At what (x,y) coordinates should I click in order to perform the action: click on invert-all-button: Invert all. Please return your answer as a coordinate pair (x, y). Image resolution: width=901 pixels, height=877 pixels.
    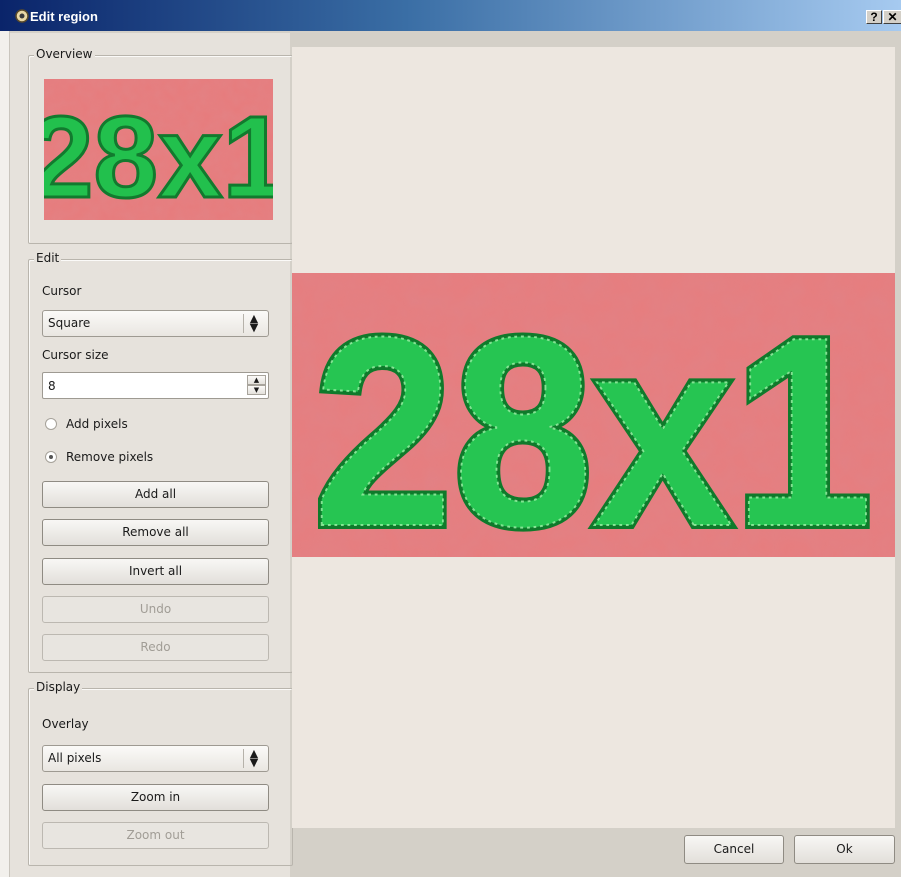
    Looking at the image, I should click on (155, 571).